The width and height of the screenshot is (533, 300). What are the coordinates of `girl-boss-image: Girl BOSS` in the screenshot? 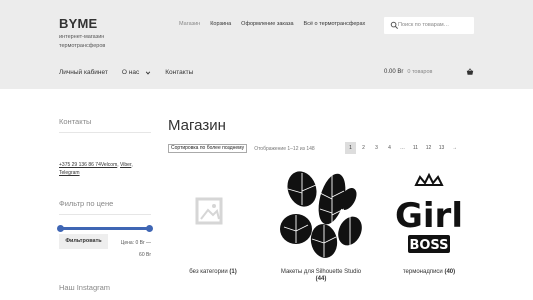 It's located at (429, 216).